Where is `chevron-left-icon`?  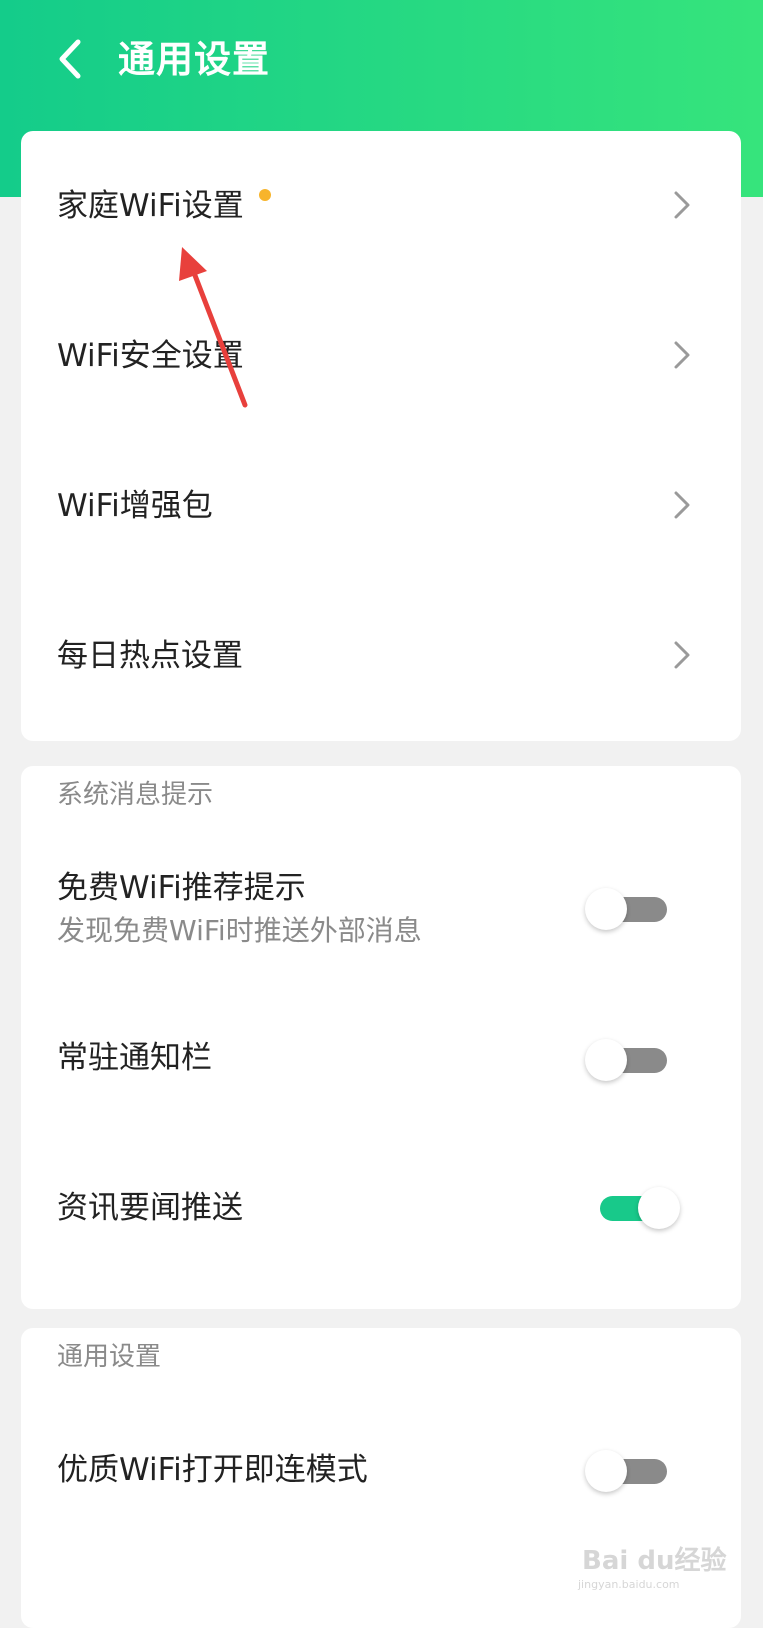 chevron-left-icon is located at coordinates (70, 59).